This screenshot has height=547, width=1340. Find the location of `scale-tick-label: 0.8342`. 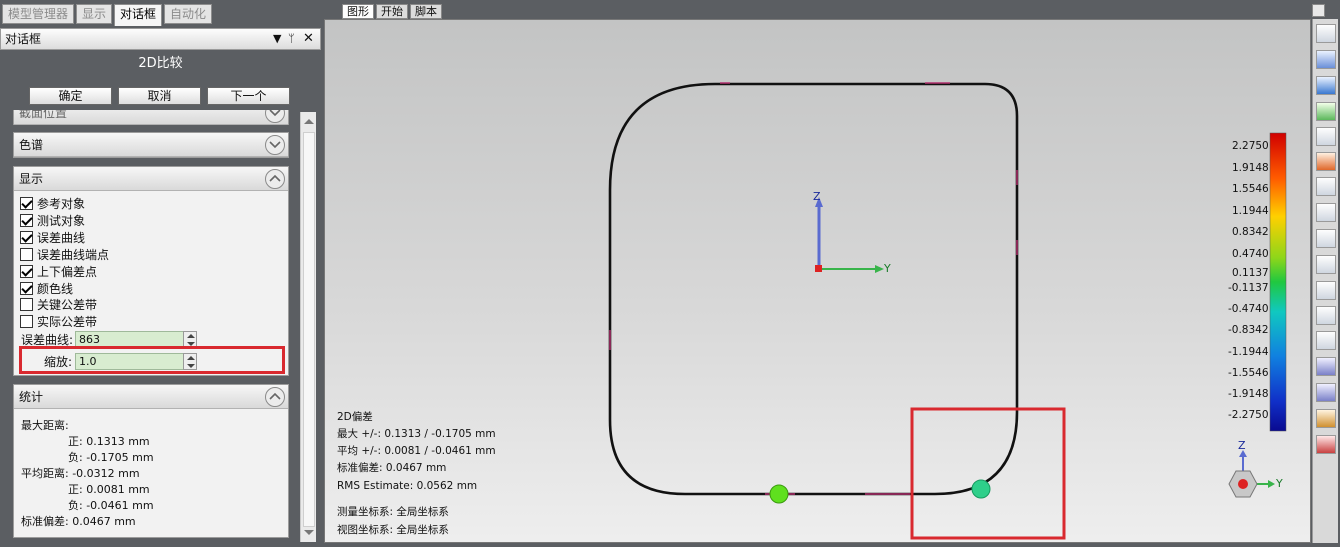

scale-tick-label: 0.8342 is located at coordinates (1250, 232).